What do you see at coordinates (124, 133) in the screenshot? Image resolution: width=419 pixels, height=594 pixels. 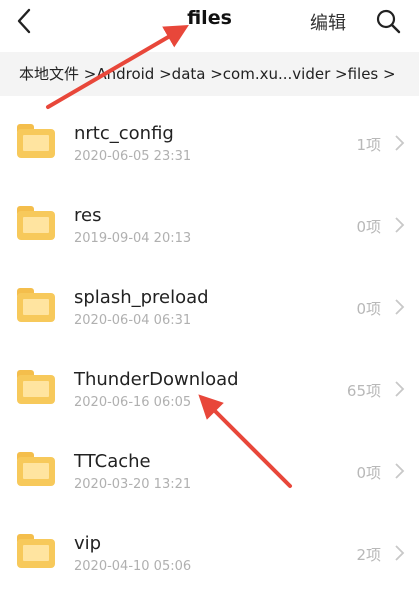 I see `folder-name: nrtc_config` at bounding box center [124, 133].